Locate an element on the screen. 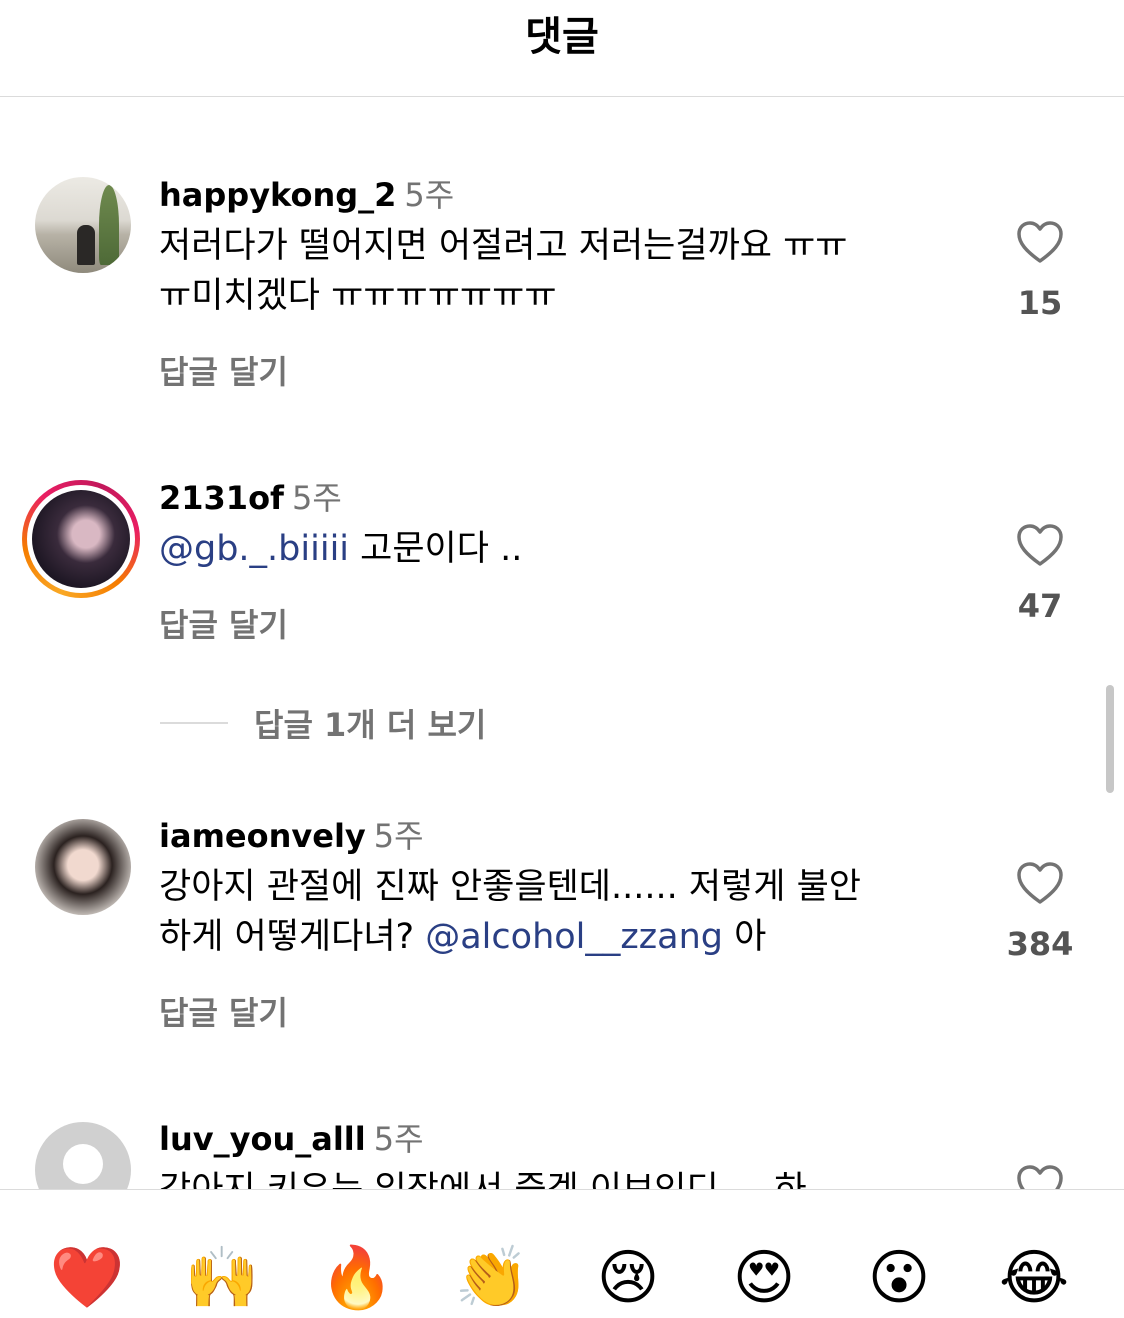 Image resolution: width=1124 pixels, height=1318 pixels. page-title: 댓글 is located at coordinates (562, 37).